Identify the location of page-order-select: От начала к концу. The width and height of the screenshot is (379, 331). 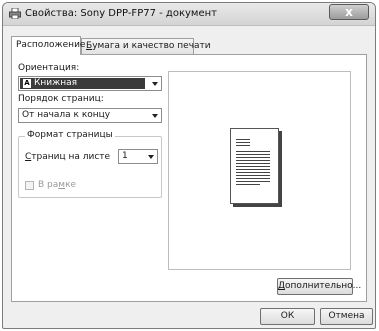
(90, 115).